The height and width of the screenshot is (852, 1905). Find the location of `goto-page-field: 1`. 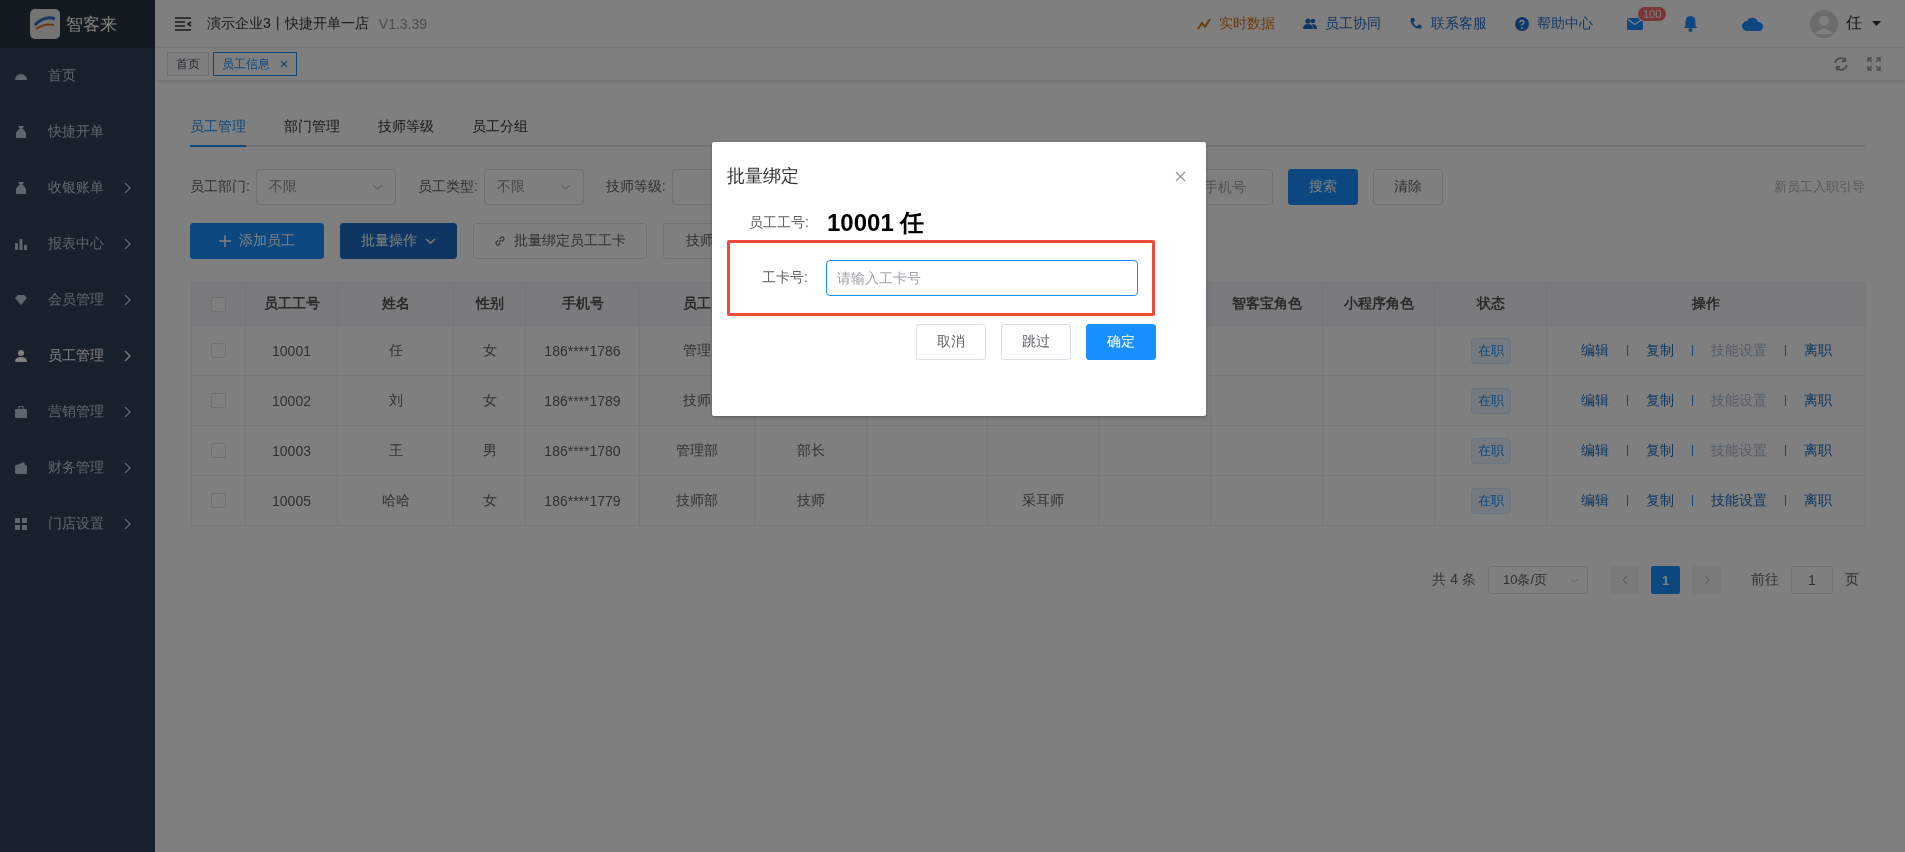

goto-page-field: 1 is located at coordinates (1812, 580).